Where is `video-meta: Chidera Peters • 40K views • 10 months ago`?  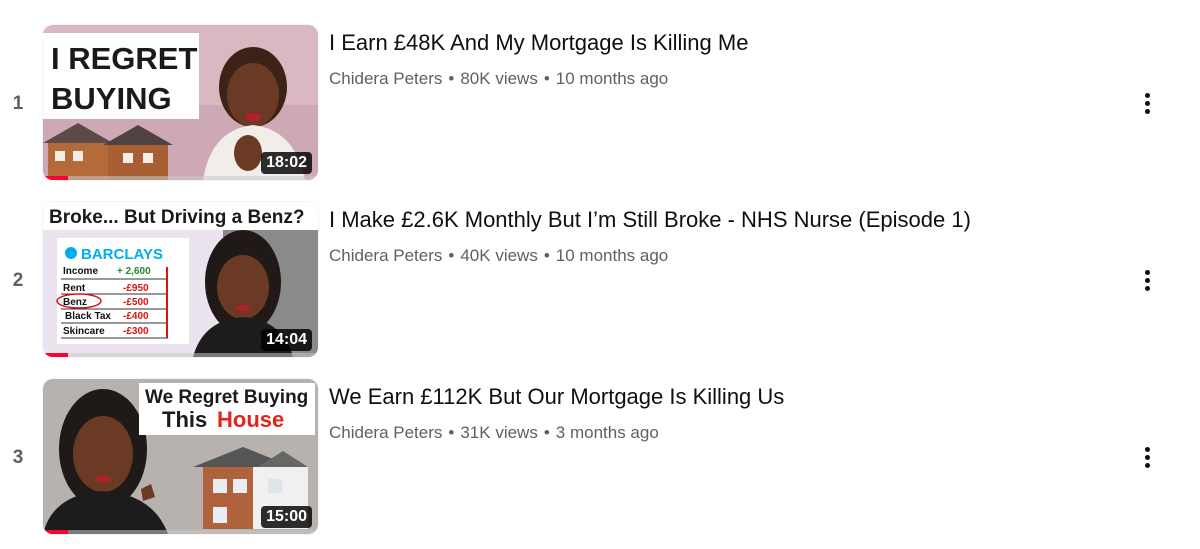
video-meta: Chidera Peters • 40K views • 10 months ago is located at coordinates (499, 255).